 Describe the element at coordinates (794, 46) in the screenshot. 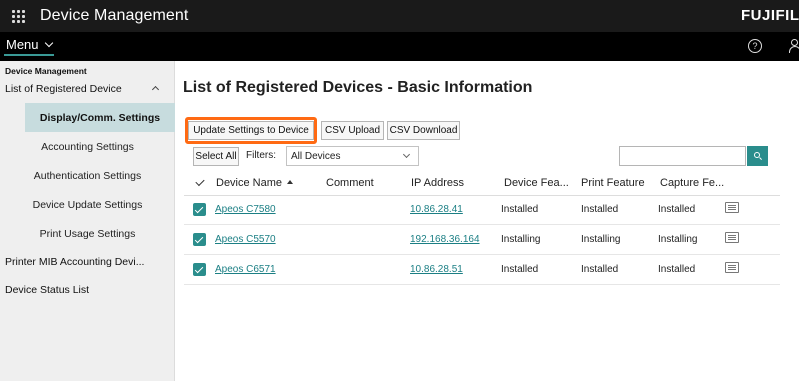

I see `user-icon` at that location.